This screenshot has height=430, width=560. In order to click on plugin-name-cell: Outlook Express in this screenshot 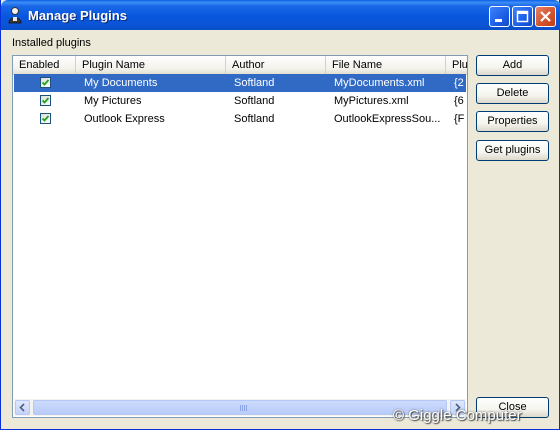, I will do `click(124, 119)`.